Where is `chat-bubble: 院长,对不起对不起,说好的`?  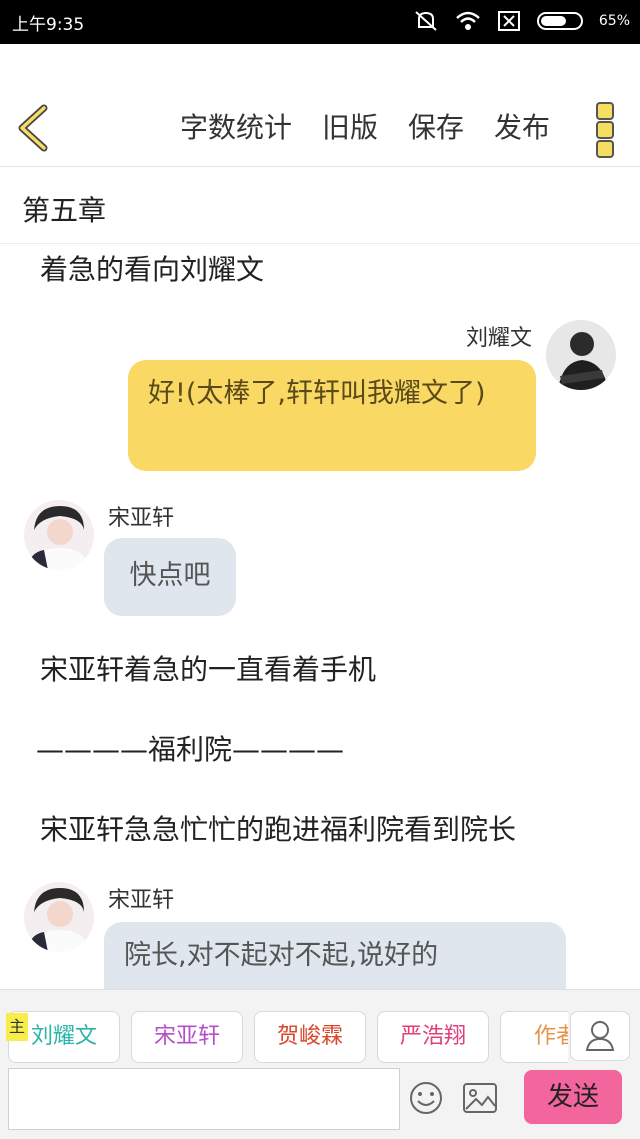
chat-bubble: 院长,对不起对不起,说好的 is located at coordinates (335, 955).